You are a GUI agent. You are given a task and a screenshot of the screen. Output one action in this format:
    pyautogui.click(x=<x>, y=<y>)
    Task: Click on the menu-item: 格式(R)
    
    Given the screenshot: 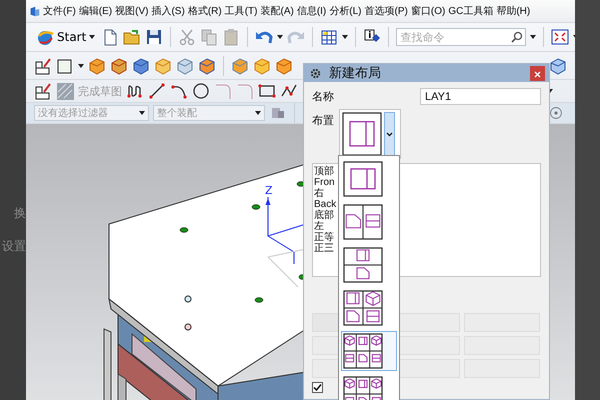 What is the action you would take?
    pyautogui.click(x=205, y=11)
    